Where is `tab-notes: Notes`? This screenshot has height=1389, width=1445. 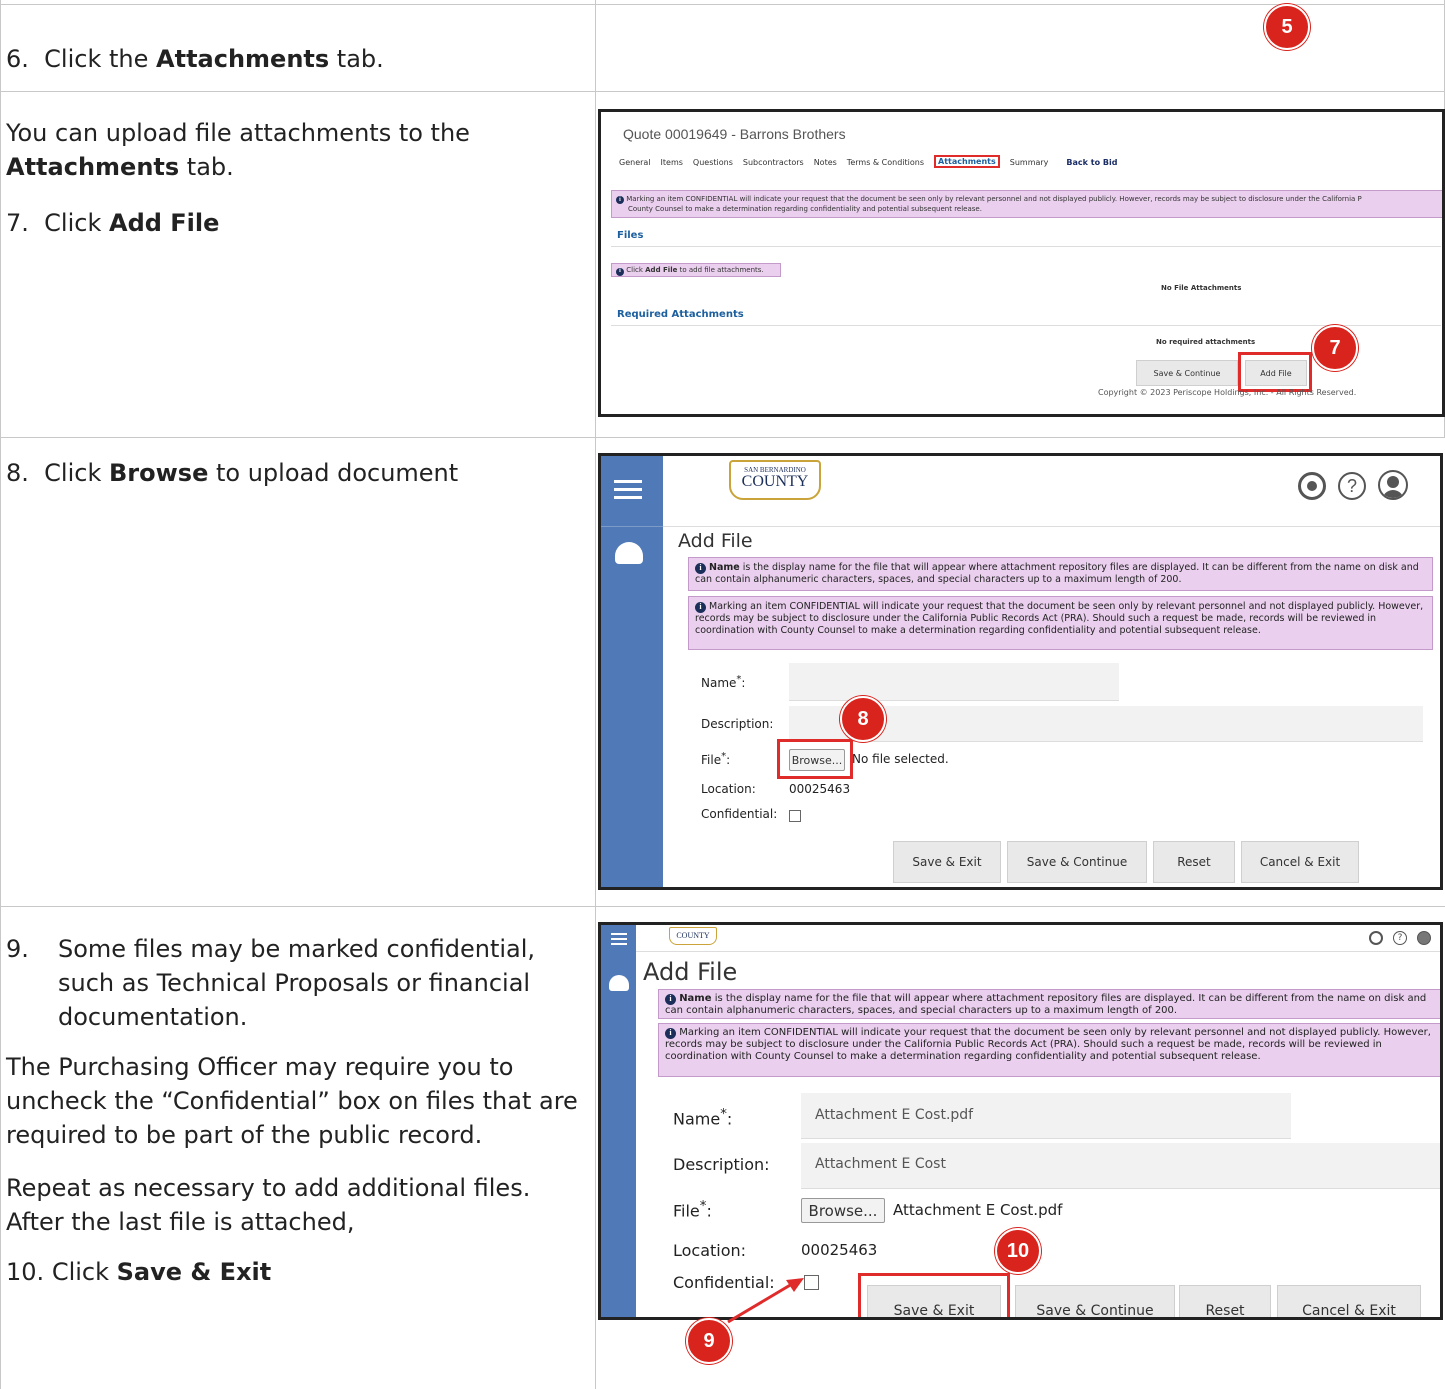 tab-notes: Notes is located at coordinates (825, 163).